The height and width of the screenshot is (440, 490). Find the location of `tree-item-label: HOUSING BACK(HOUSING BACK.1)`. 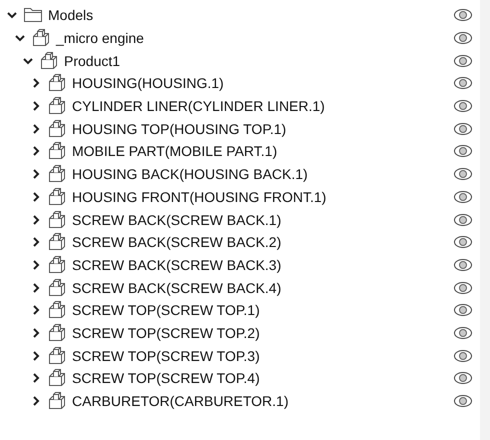

tree-item-label: HOUSING BACK(HOUSING BACK.1) is located at coordinates (190, 174).